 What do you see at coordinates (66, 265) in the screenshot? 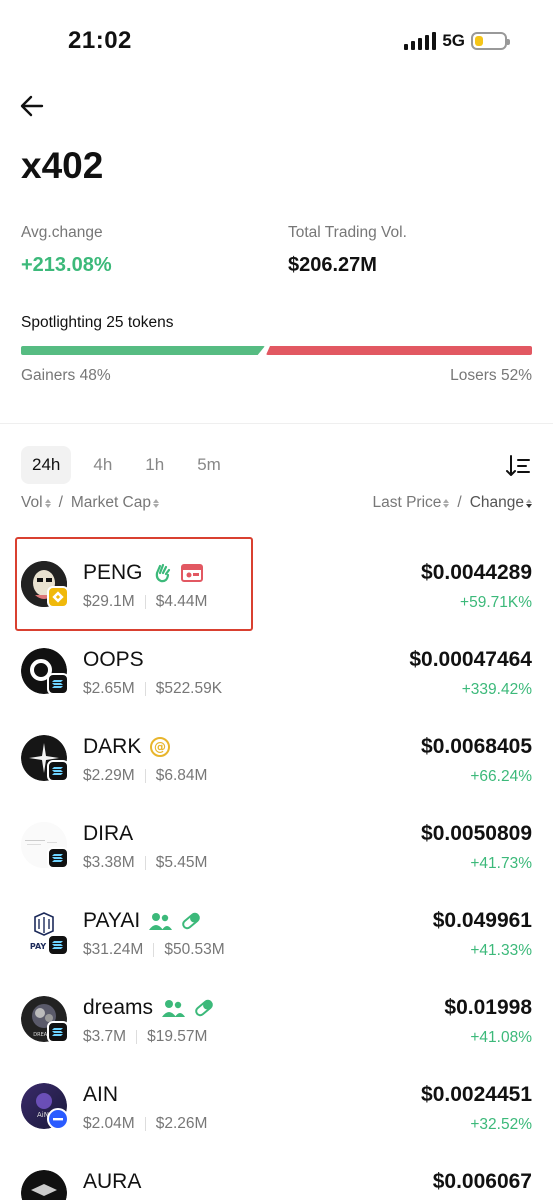
I see `avg-change-value: +213.08%` at bounding box center [66, 265].